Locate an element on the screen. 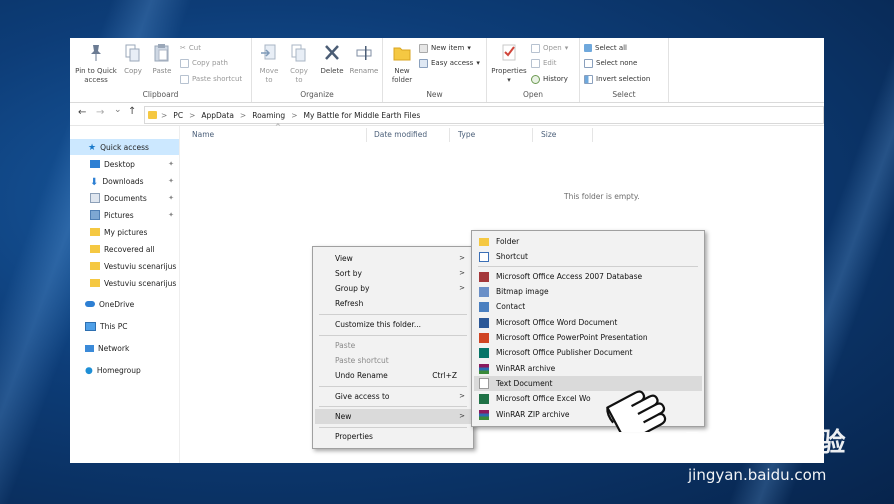 This screenshot has height=504, width=894. new-item-label: Contact is located at coordinates (511, 306).